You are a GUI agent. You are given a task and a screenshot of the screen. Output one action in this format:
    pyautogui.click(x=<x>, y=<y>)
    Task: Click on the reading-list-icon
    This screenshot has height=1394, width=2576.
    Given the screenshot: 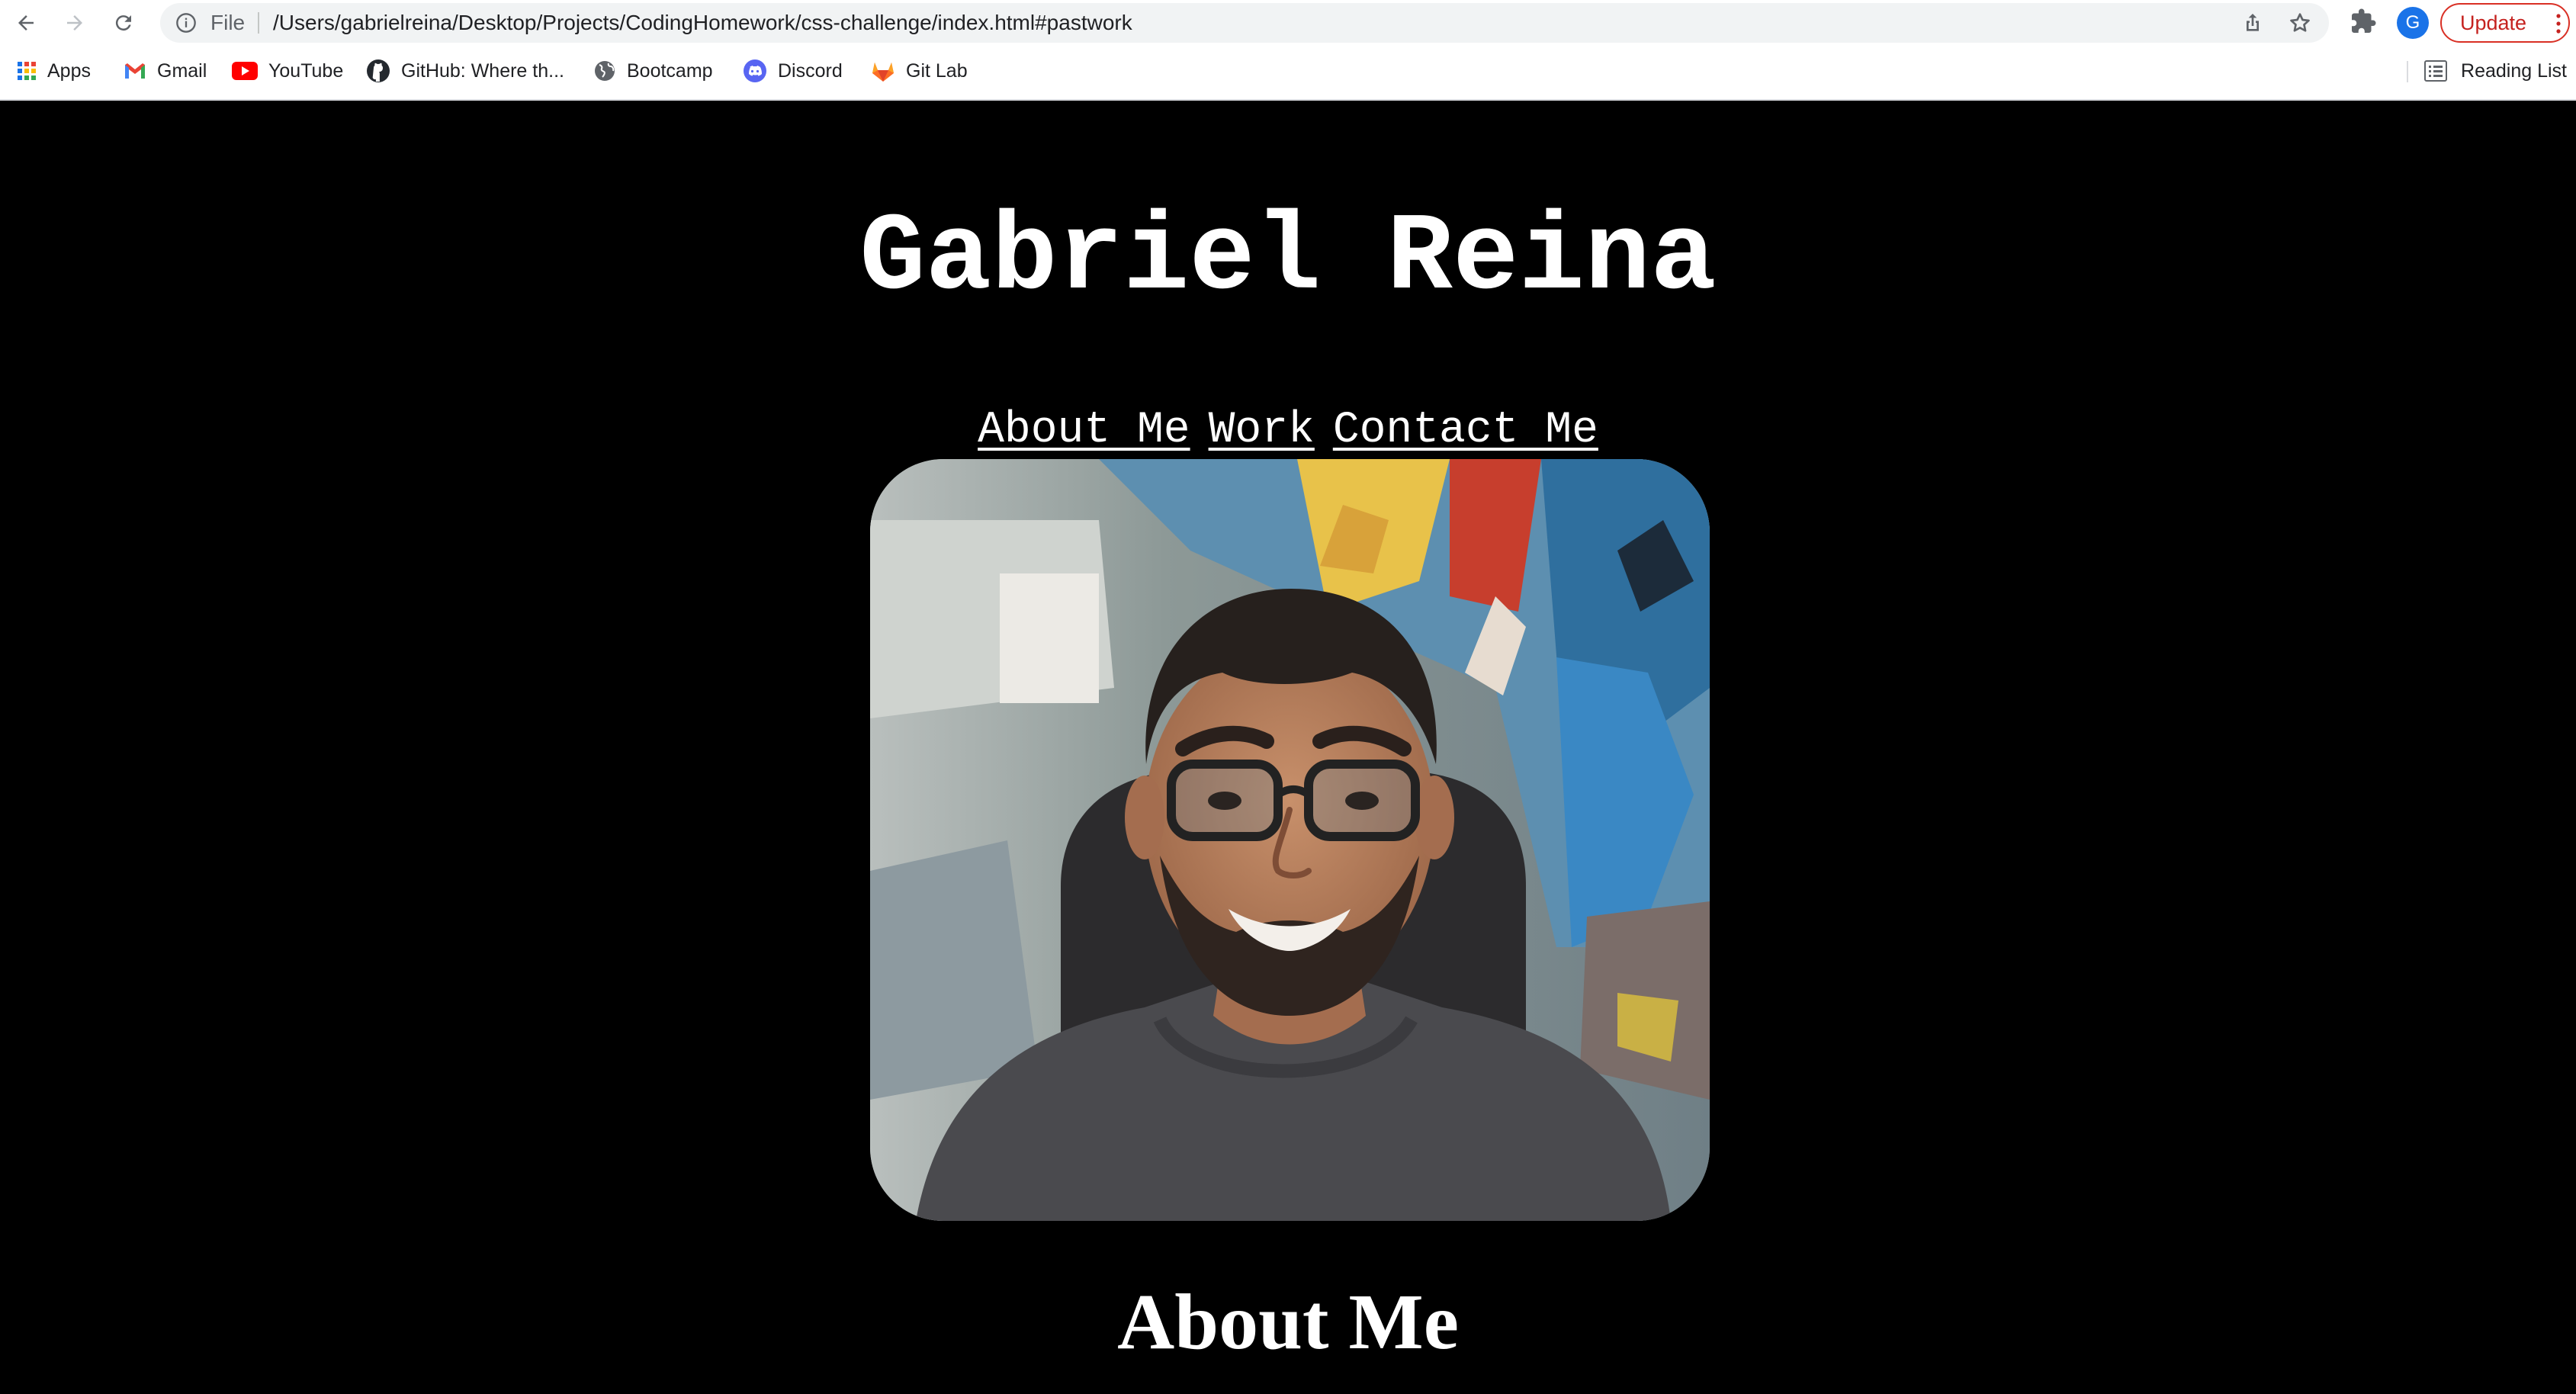 What is the action you would take?
    pyautogui.click(x=2436, y=71)
    